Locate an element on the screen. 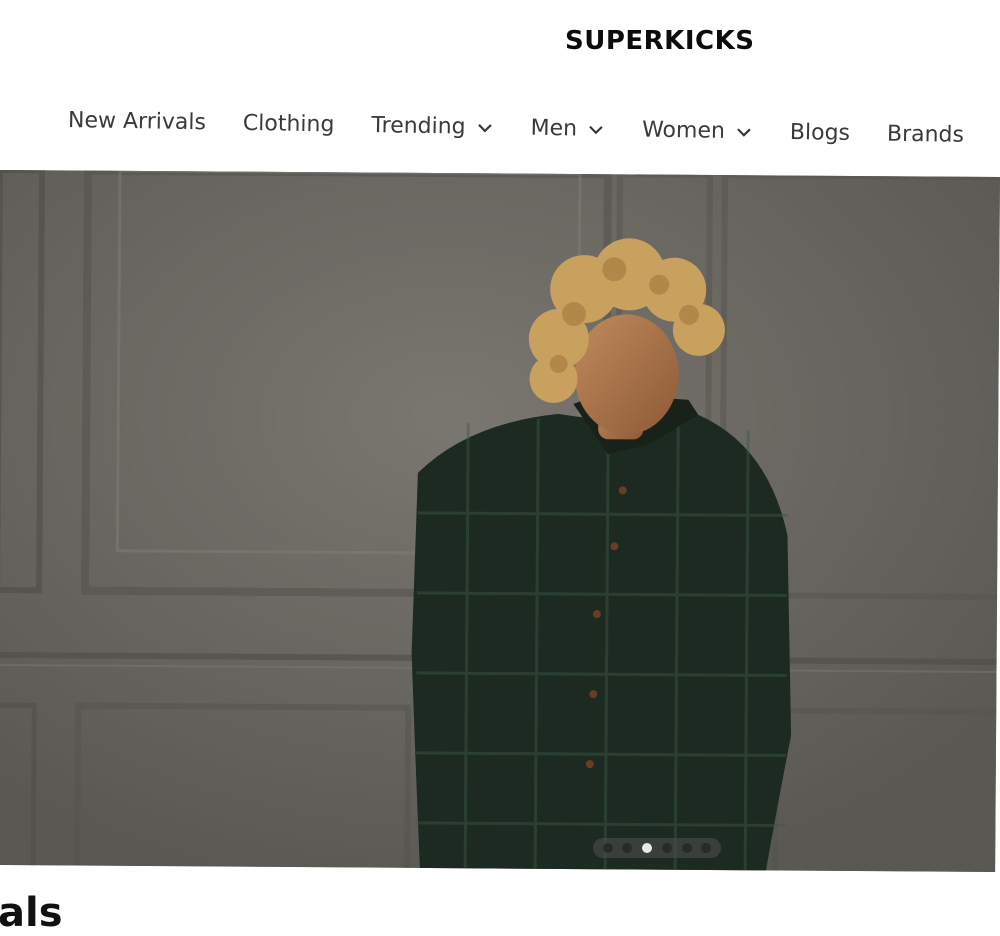 Image resolution: width=1000 pixels, height=936 pixels. nav-item-label: Clothing is located at coordinates (288, 124).